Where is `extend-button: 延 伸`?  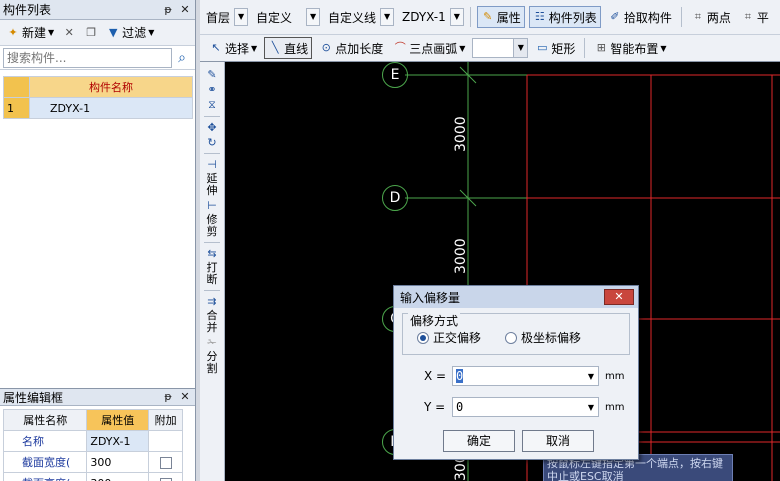
extend-button: 延 伸 is located at coordinates (212, 185).